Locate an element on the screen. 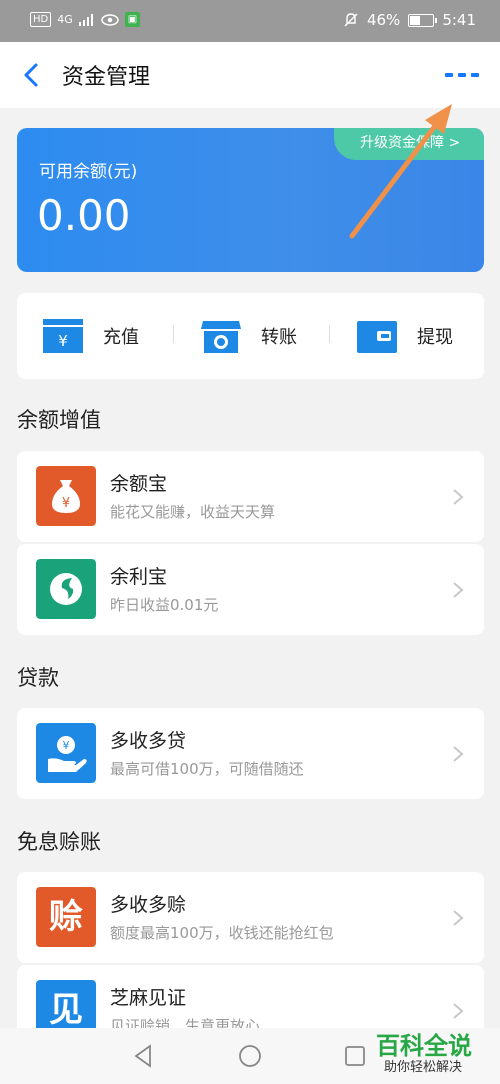 Image resolution: width=500 pixels, height=1084 pixels. recharge-label: 充值 is located at coordinates (121, 337).